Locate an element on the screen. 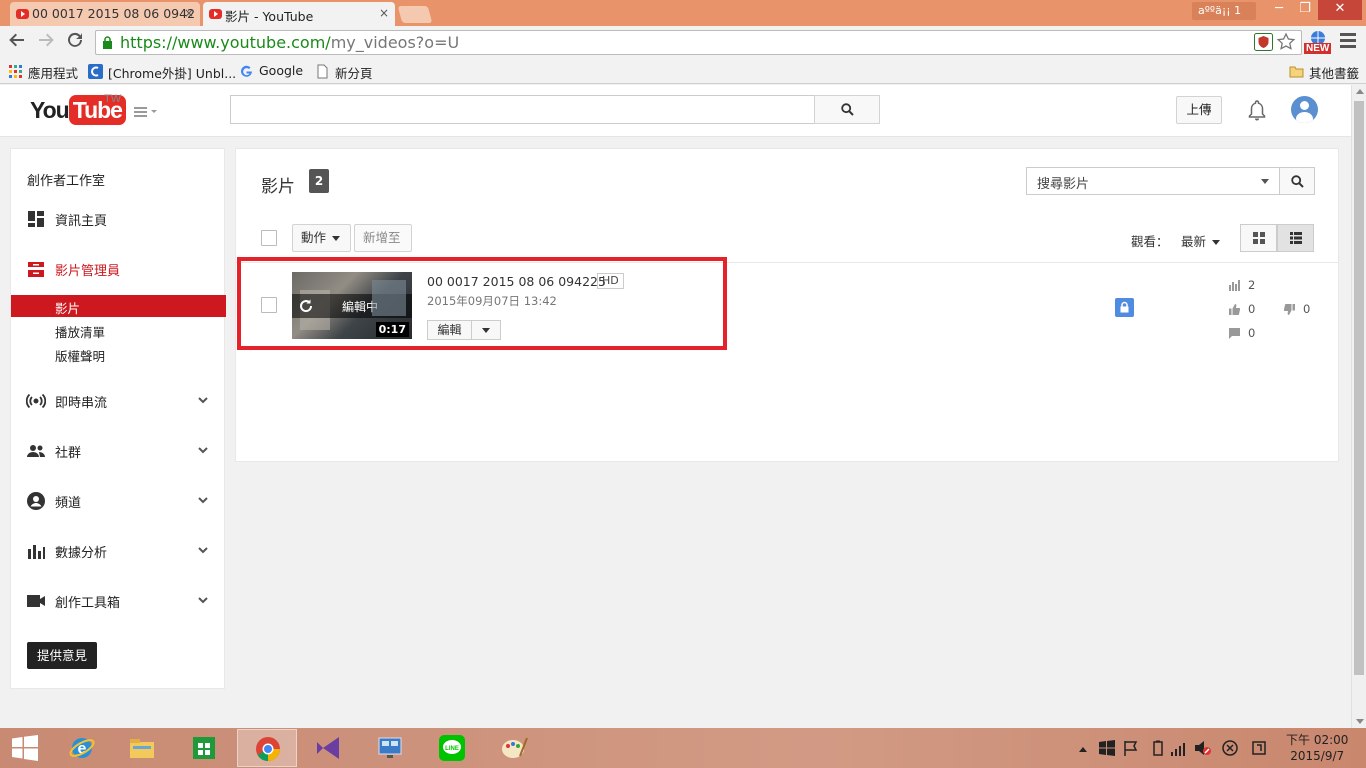 The width and height of the screenshot is (1366, 768). url-path: my_videos?o=U is located at coordinates (395, 42).